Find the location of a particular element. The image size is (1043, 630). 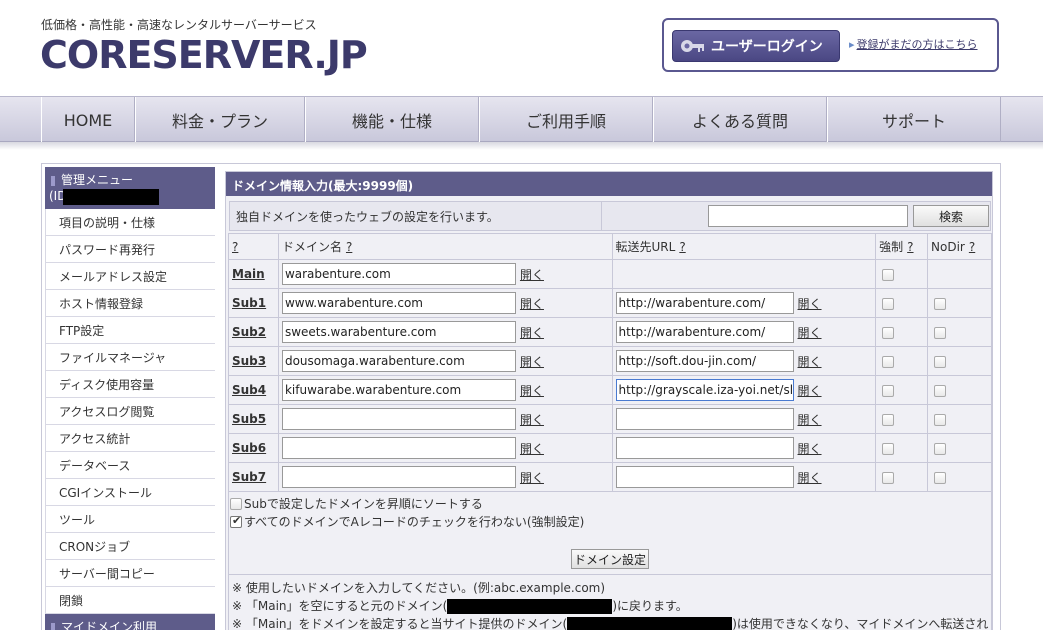

help-link-force: ? is located at coordinates (910, 247).